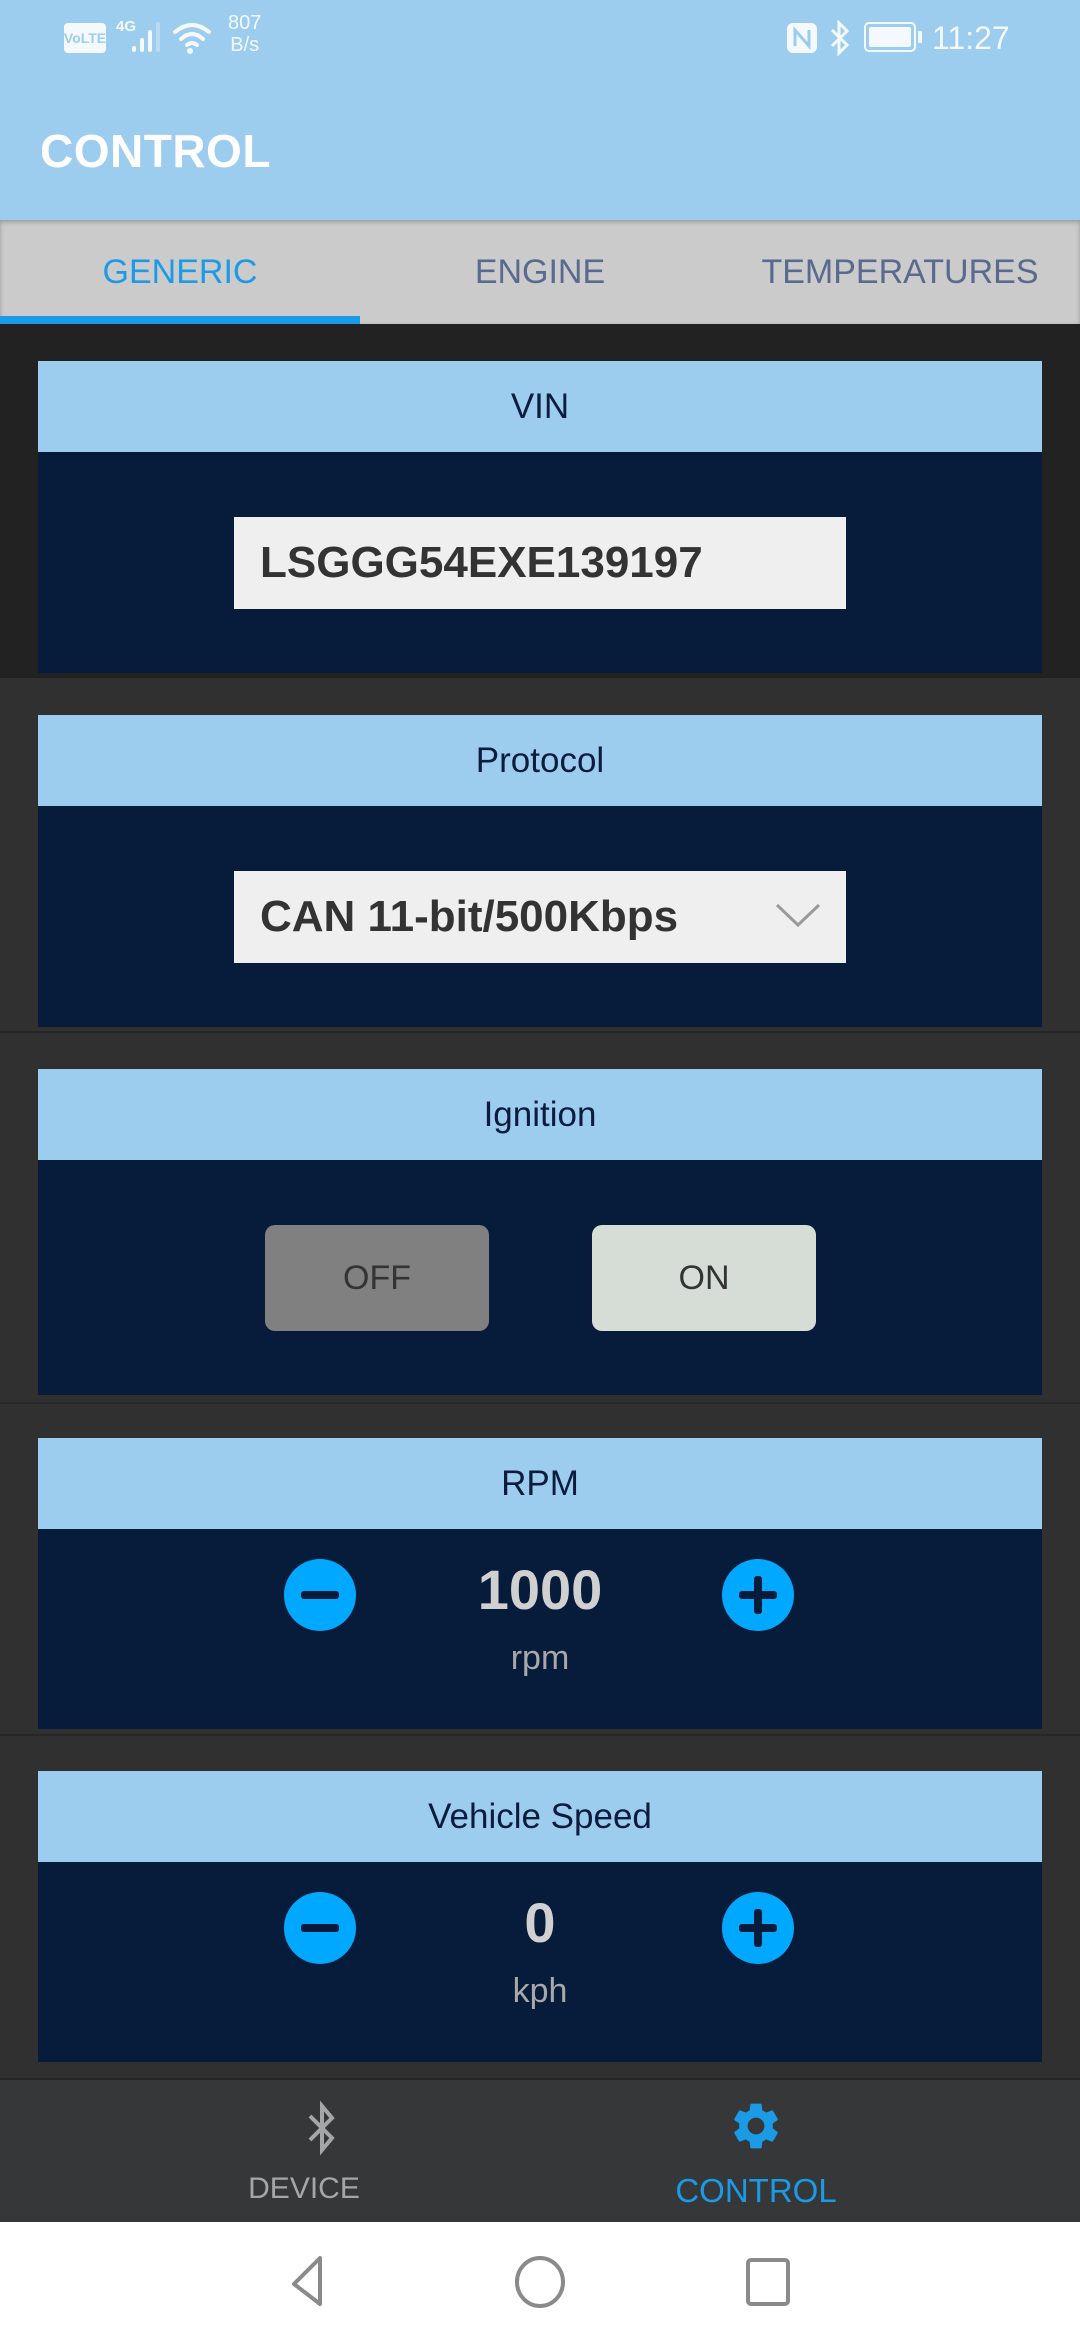 This screenshot has height=2340, width=1080. I want to click on rpm-header: RPM, so click(540, 1483).